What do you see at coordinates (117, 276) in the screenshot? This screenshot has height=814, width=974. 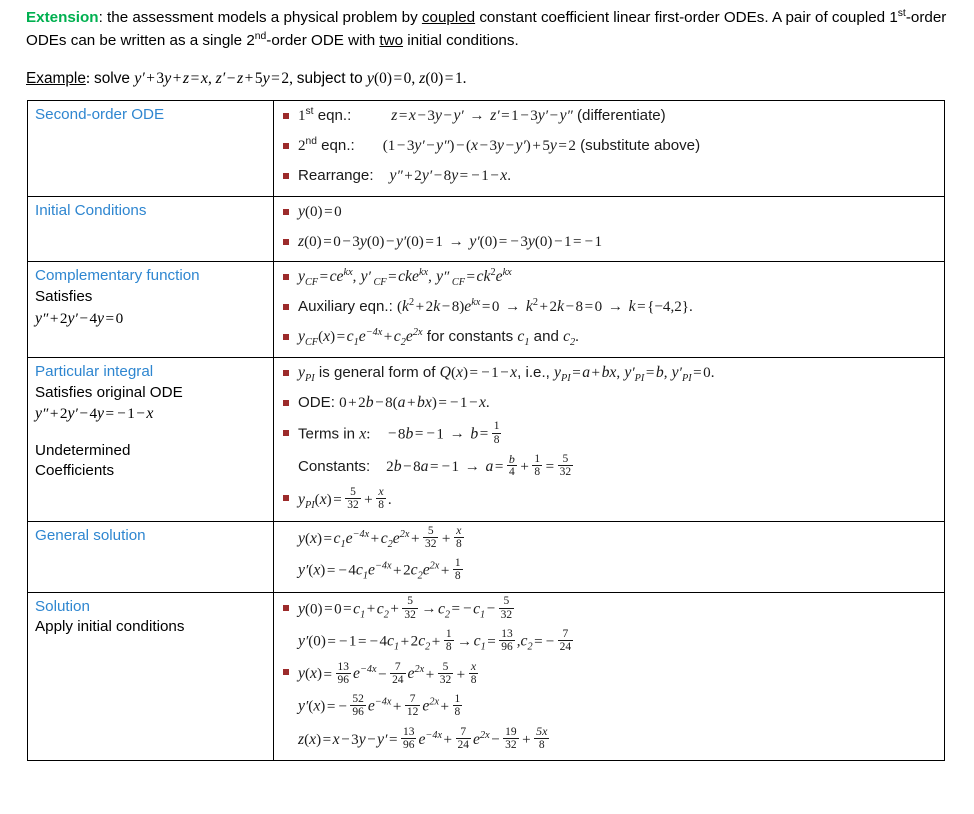 I see `row-label: Complementary function` at bounding box center [117, 276].